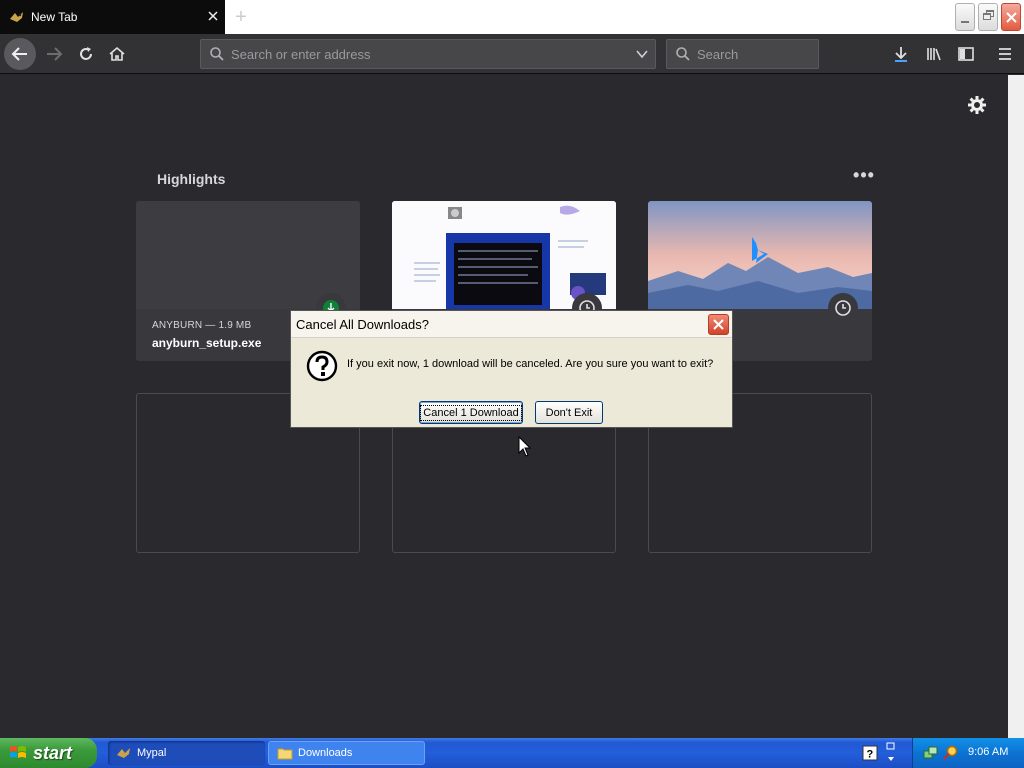 This screenshot has width=1024, height=768. Describe the element at coordinates (241, 17) in the screenshot. I see `new-tab-button: +` at that location.